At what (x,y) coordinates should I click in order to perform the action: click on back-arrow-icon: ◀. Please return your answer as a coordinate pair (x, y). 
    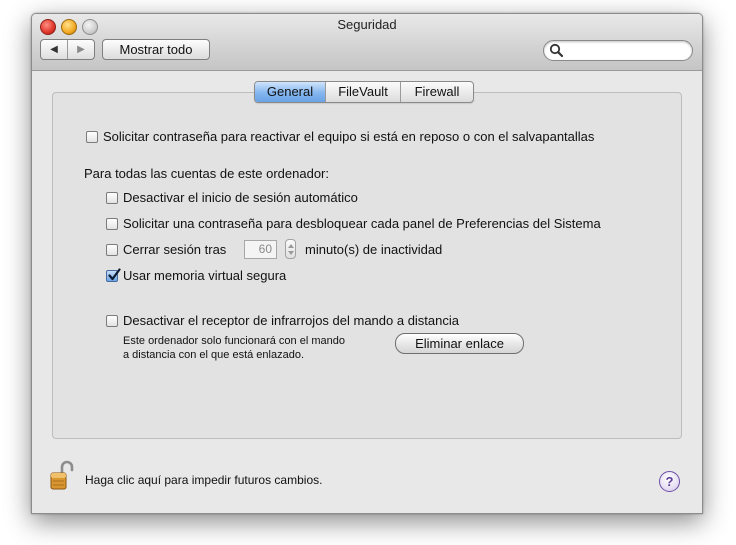
    Looking at the image, I should click on (54, 49).